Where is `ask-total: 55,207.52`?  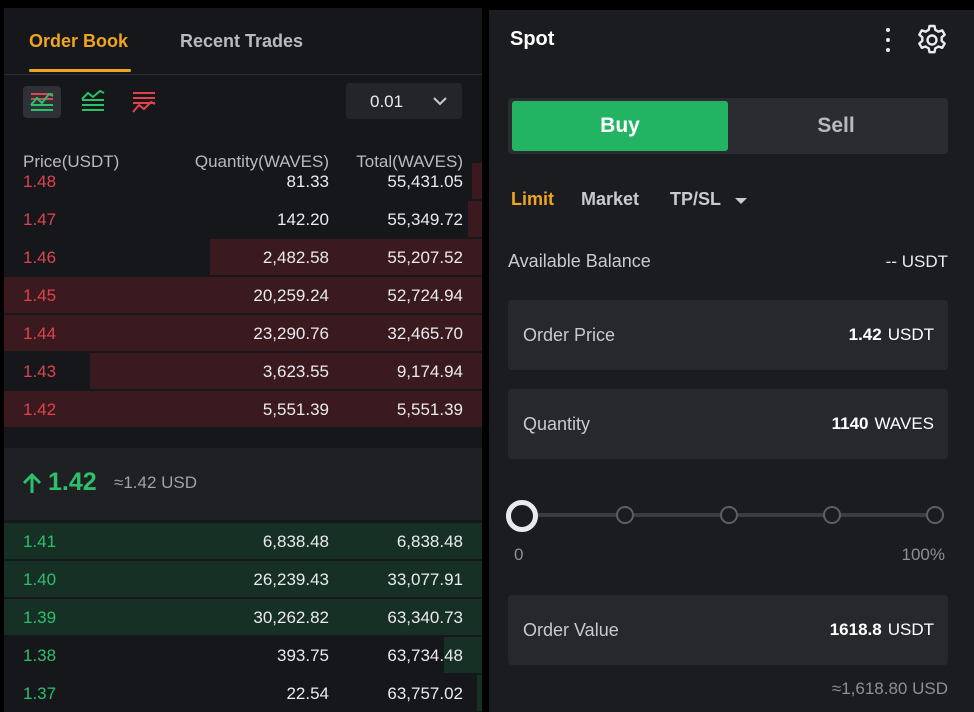 ask-total: 55,207.52 is located at coordinates (425, 257).